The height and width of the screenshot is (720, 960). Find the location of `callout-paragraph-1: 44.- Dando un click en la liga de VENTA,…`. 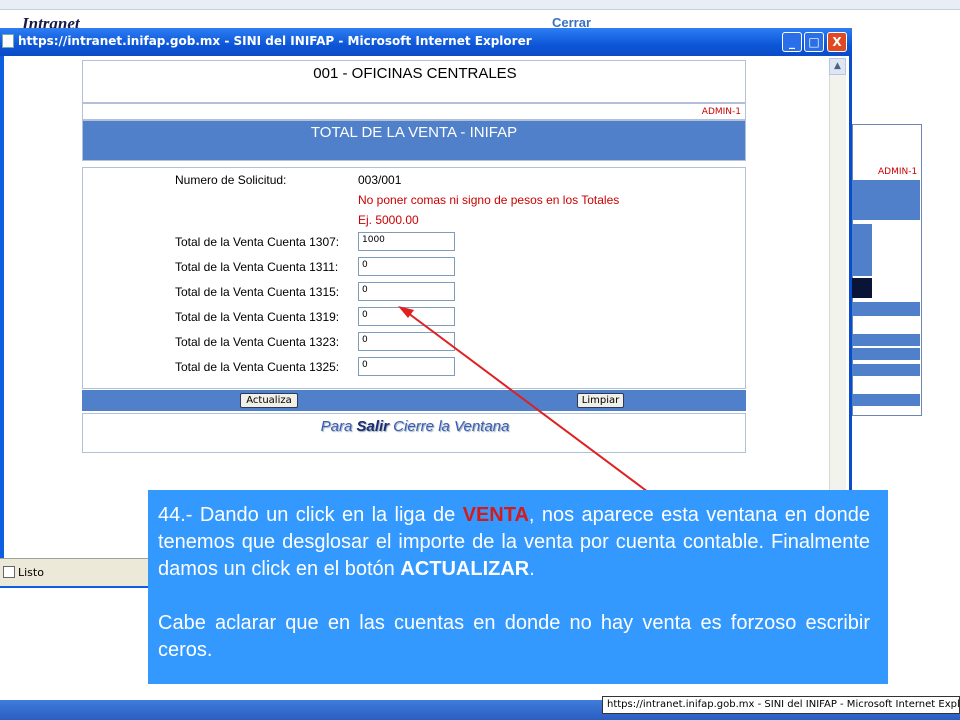

callout-paragraph-1: 44.- Dando un click en la liga de VENTA,… is located at coordinates (514, 542).